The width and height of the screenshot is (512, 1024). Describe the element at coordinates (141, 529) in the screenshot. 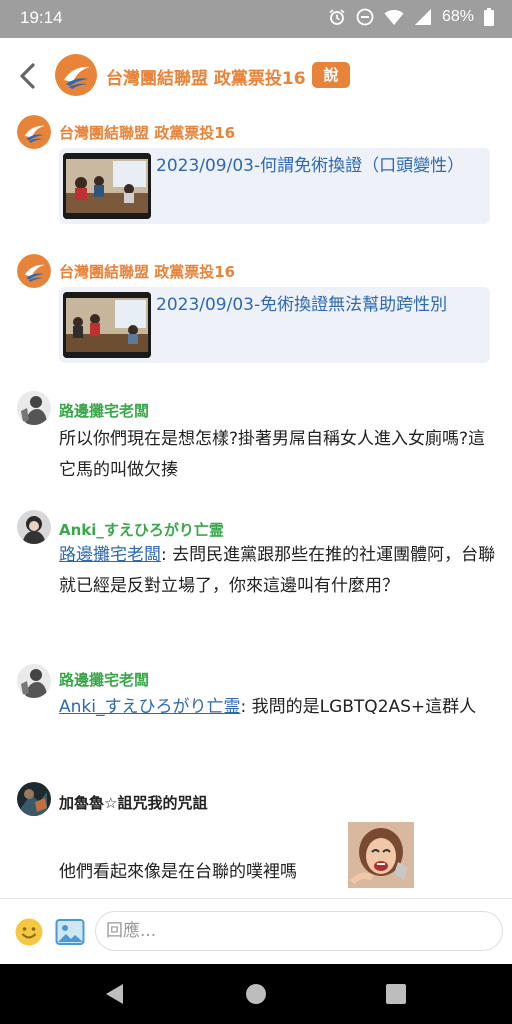

I see `author-name: Anki_すえひろがり亡霊` at that location.